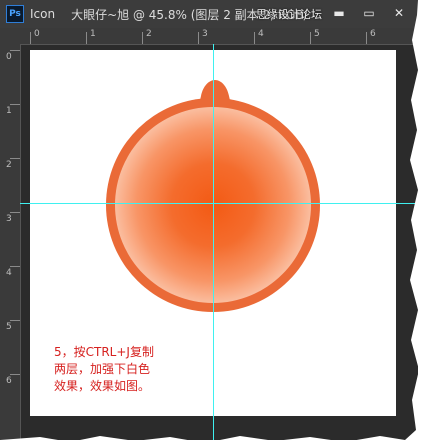 The width and height of the screenshot is (430, 446). What do you see at coordinates (317, 34) in the screenshot?
I see `top-ruler-label: 5` at bounding box center [317, 34].